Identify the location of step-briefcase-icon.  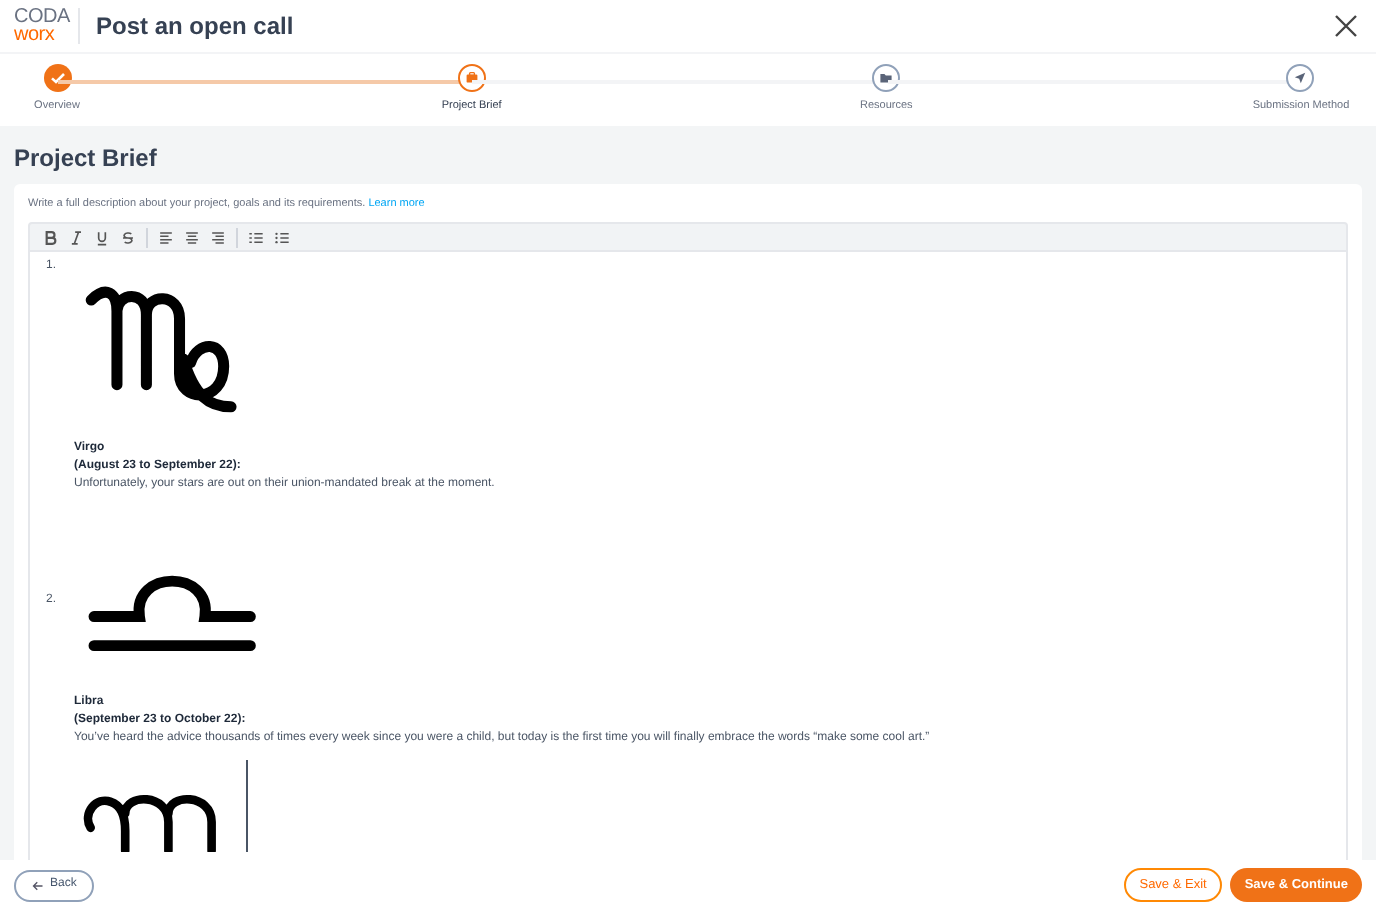
(471, 78).